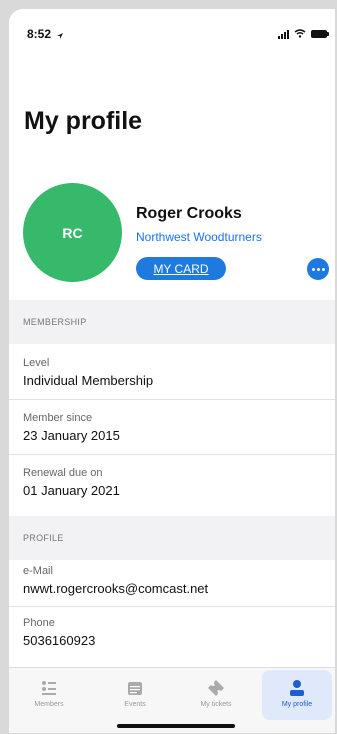  I want to click on tab-my-profile-label: My profile, so click(297, 704).